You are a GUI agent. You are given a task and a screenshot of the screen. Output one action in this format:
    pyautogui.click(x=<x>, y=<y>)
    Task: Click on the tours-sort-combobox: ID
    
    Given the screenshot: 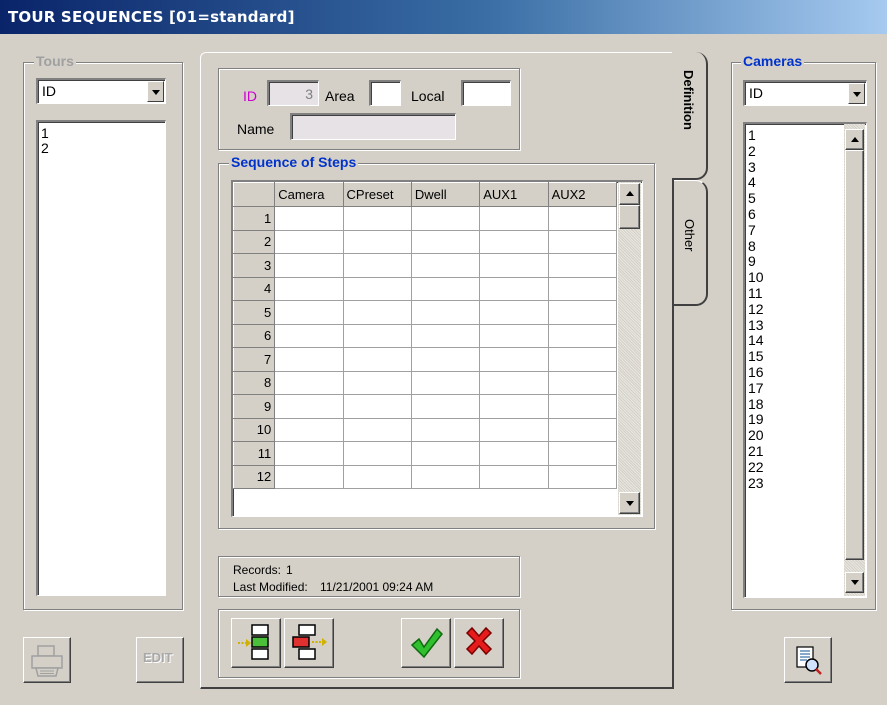 What is the action you would take?
    pyautogui.click(x=101, y=91)
    